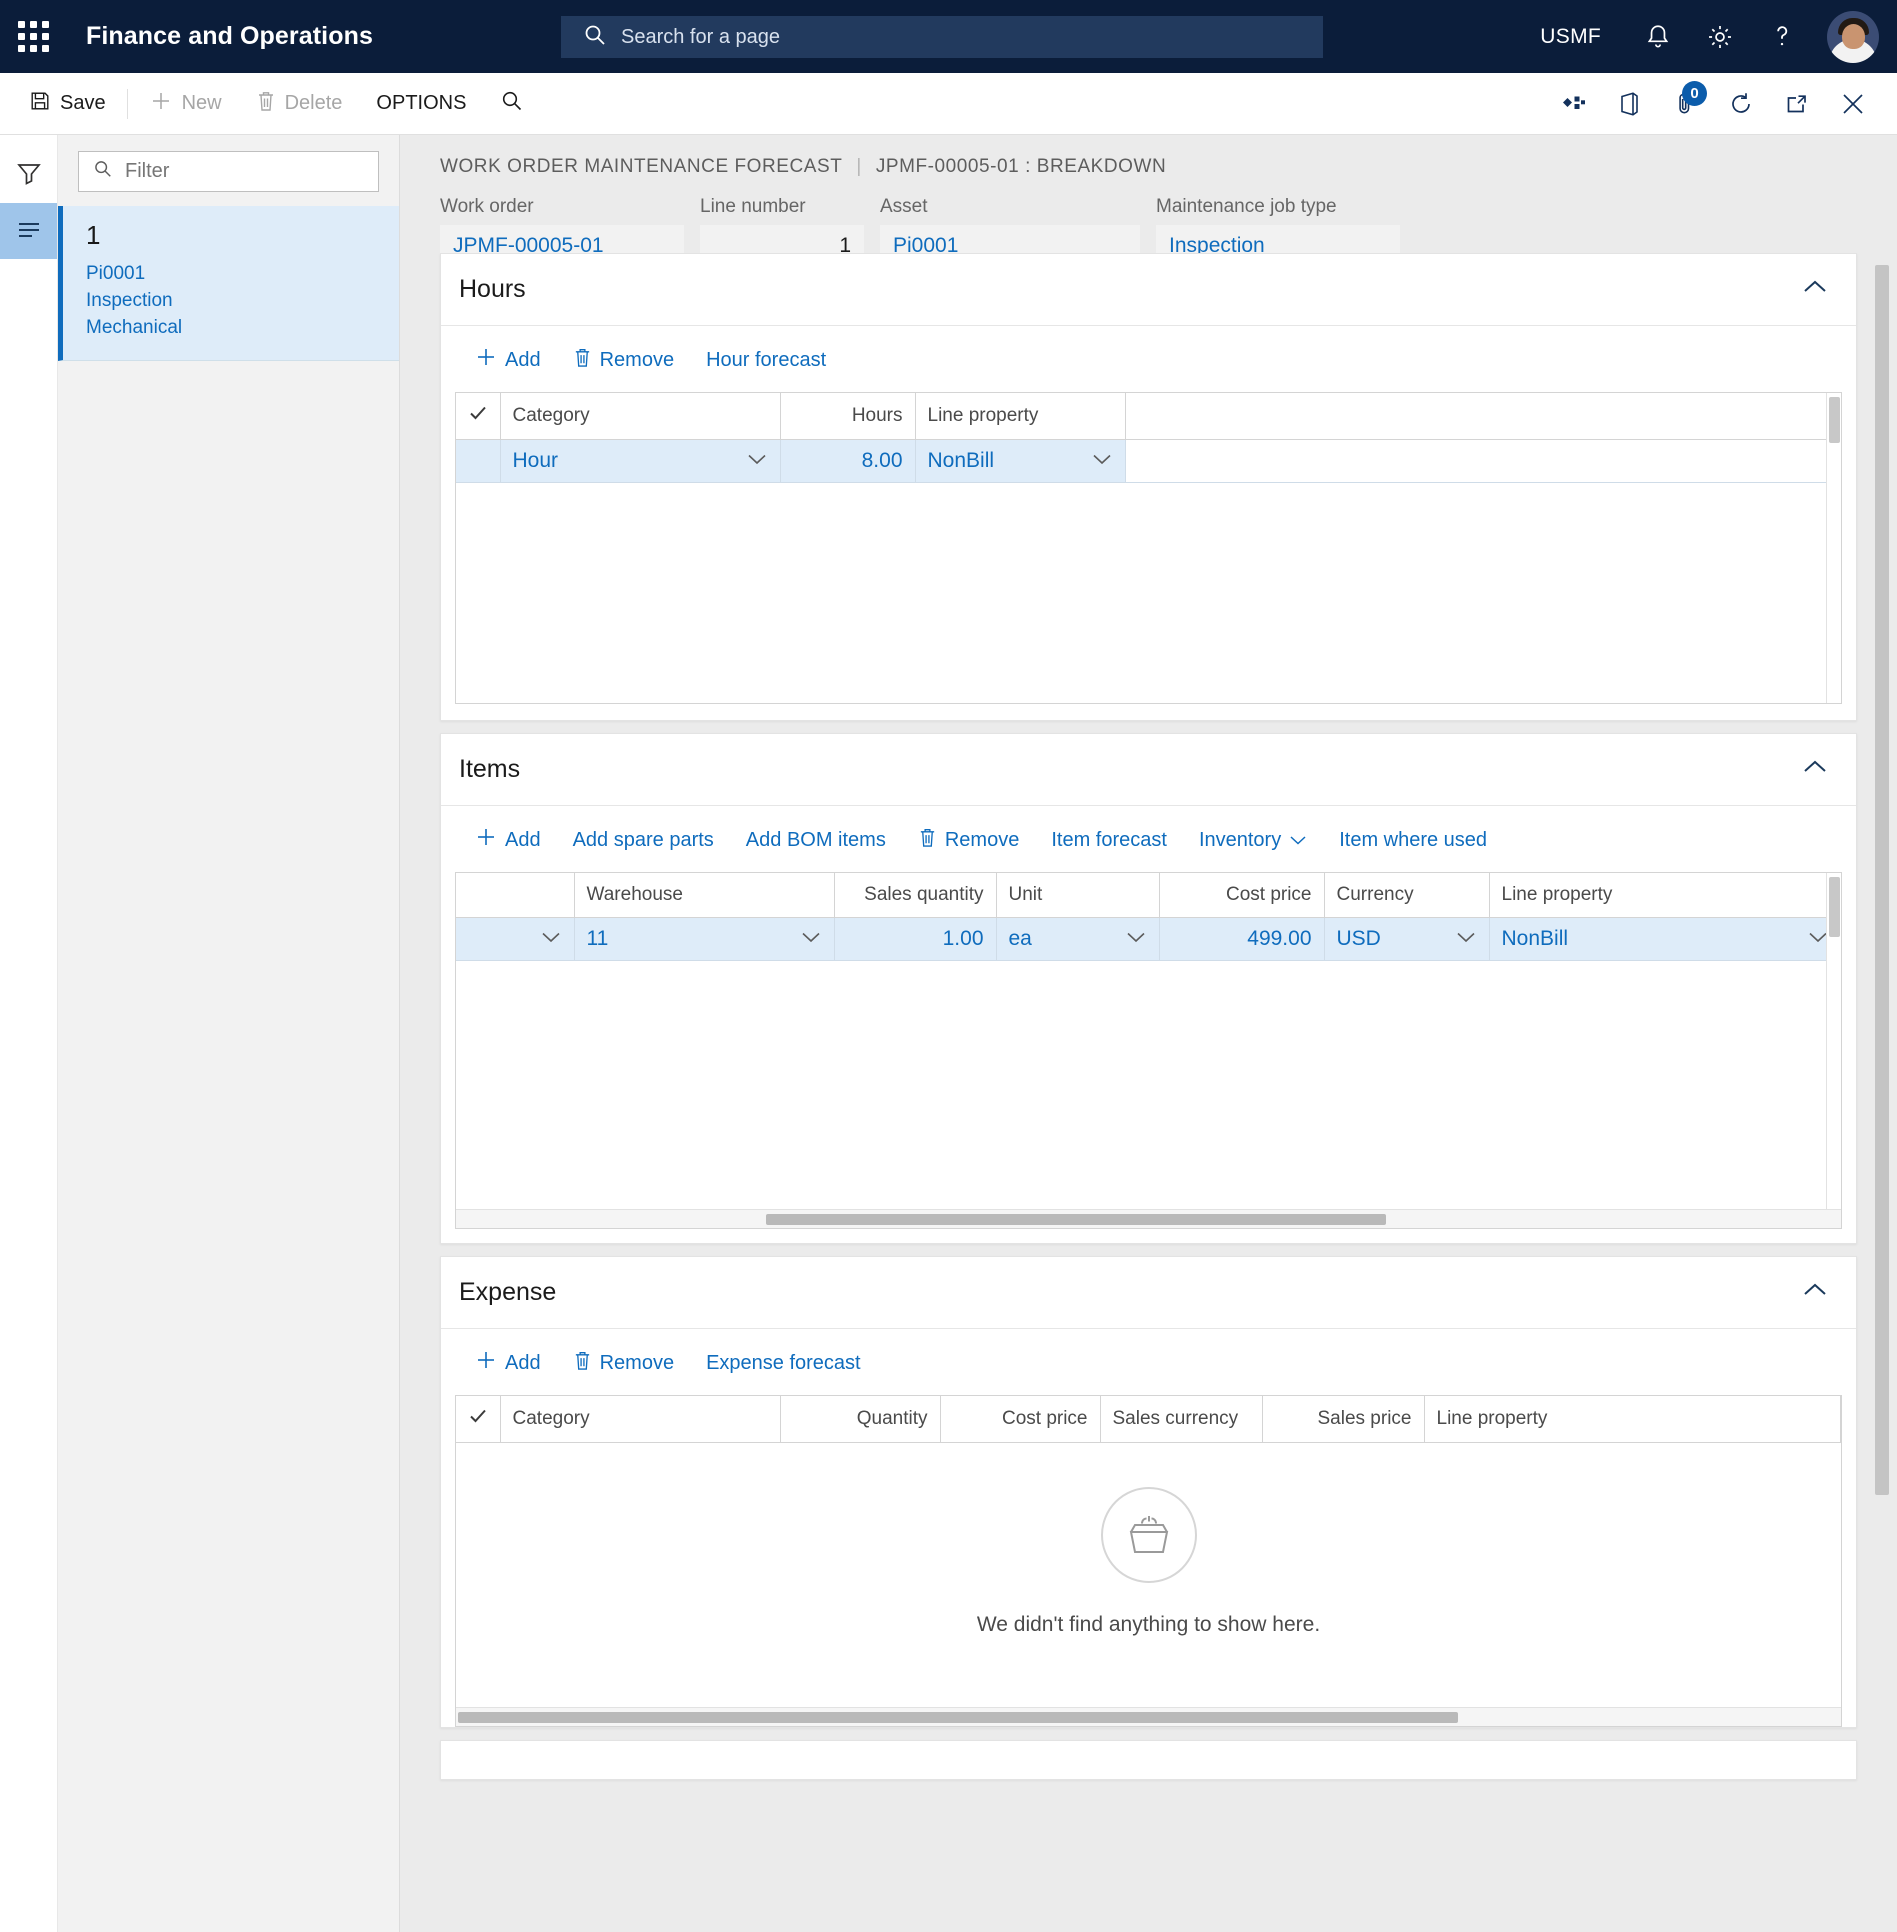 The image size is (1897, 1932). Describe the element at coordinates (1148, 290) in the screenshot. I see `hours-section-header: Hours` at that location.